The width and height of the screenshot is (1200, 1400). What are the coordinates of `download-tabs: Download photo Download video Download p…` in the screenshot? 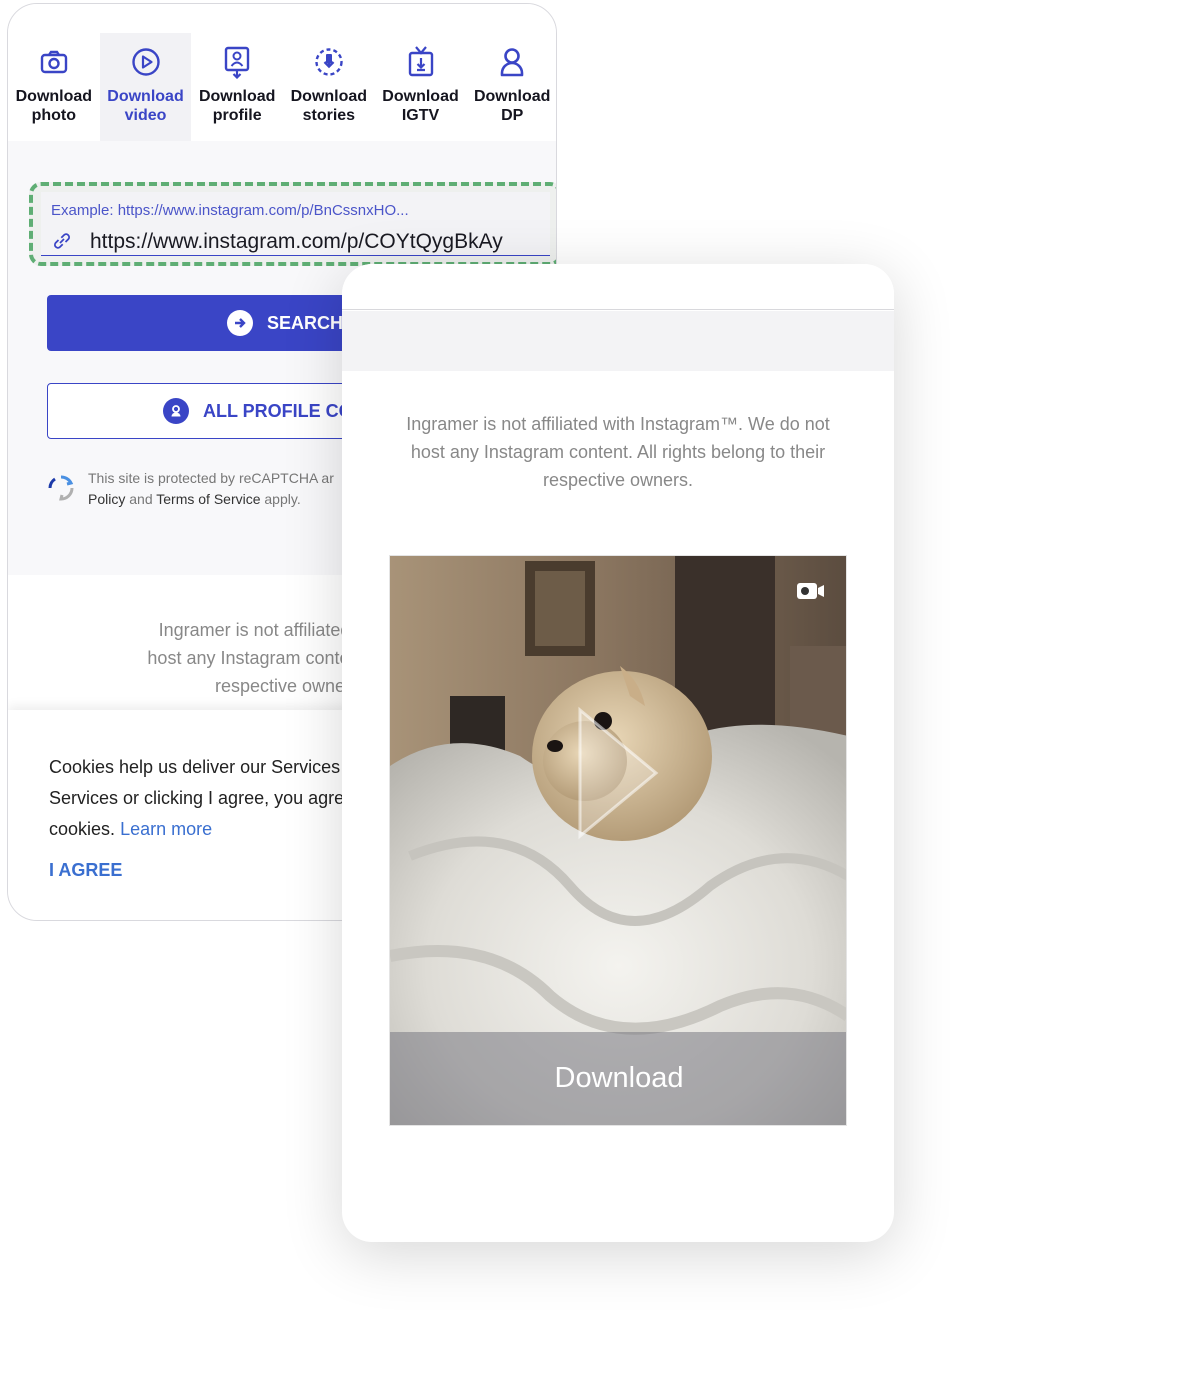 It's located at (282, 72).